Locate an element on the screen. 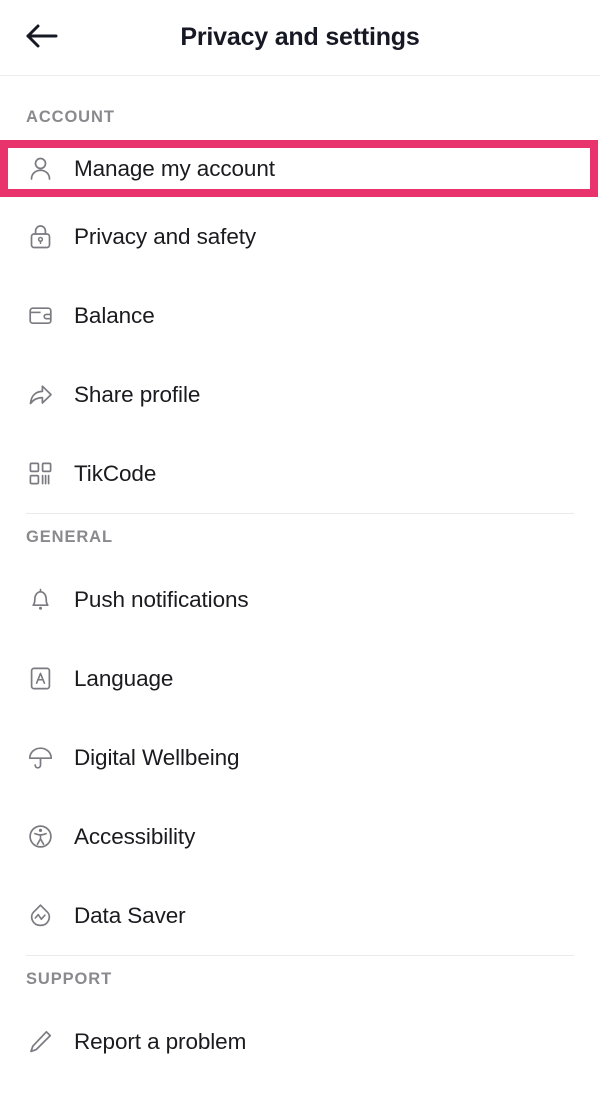 This screenshot has height=1120, width=600. section-label-general: GENERAL is located at coordinates (69, 536).